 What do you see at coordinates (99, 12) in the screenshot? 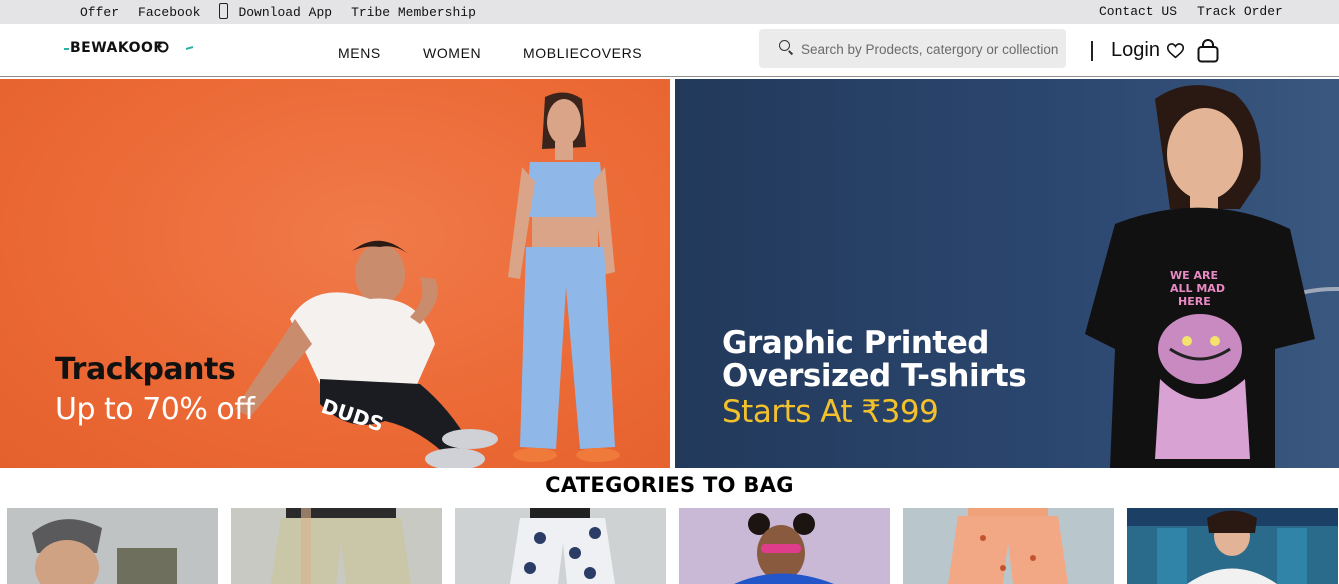
I see `offer-link: Offer` at bounding box center [99, 12].